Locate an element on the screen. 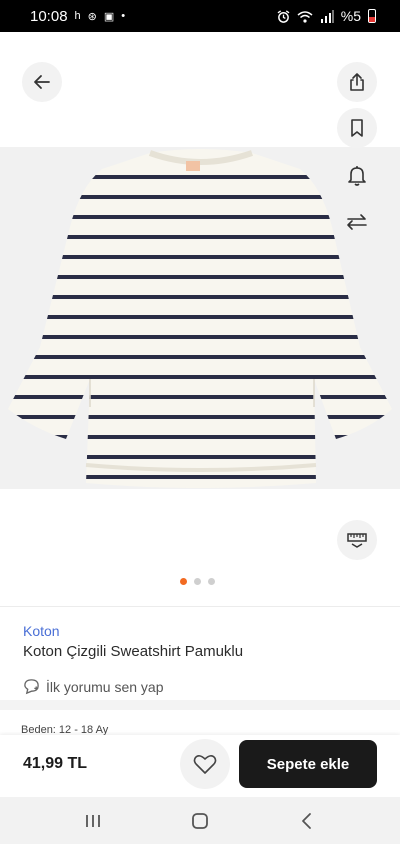 The image size is (400, 844). home-button is located at coordinates (200, 821).